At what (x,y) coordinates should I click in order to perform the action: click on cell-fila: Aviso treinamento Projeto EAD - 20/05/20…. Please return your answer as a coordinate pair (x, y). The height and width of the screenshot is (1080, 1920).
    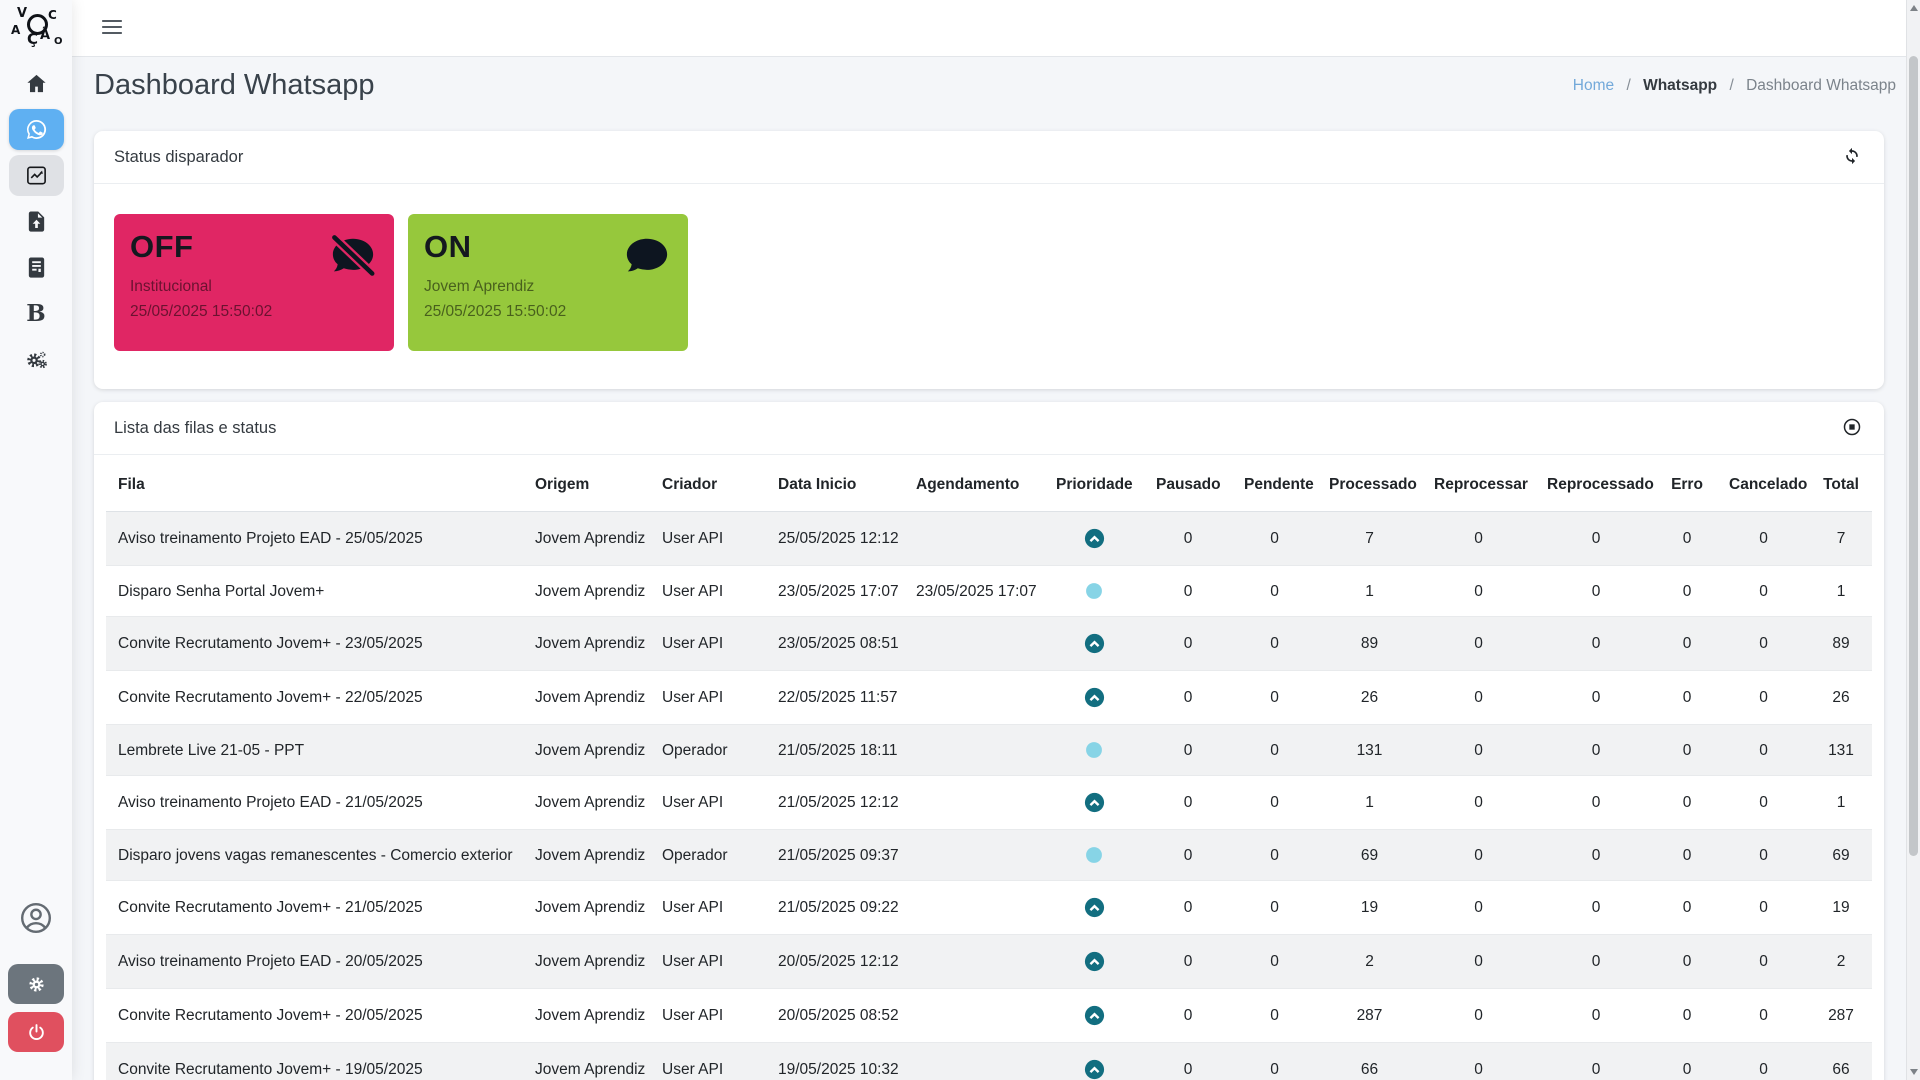
    Looking at the image, I should click on (270, 961).